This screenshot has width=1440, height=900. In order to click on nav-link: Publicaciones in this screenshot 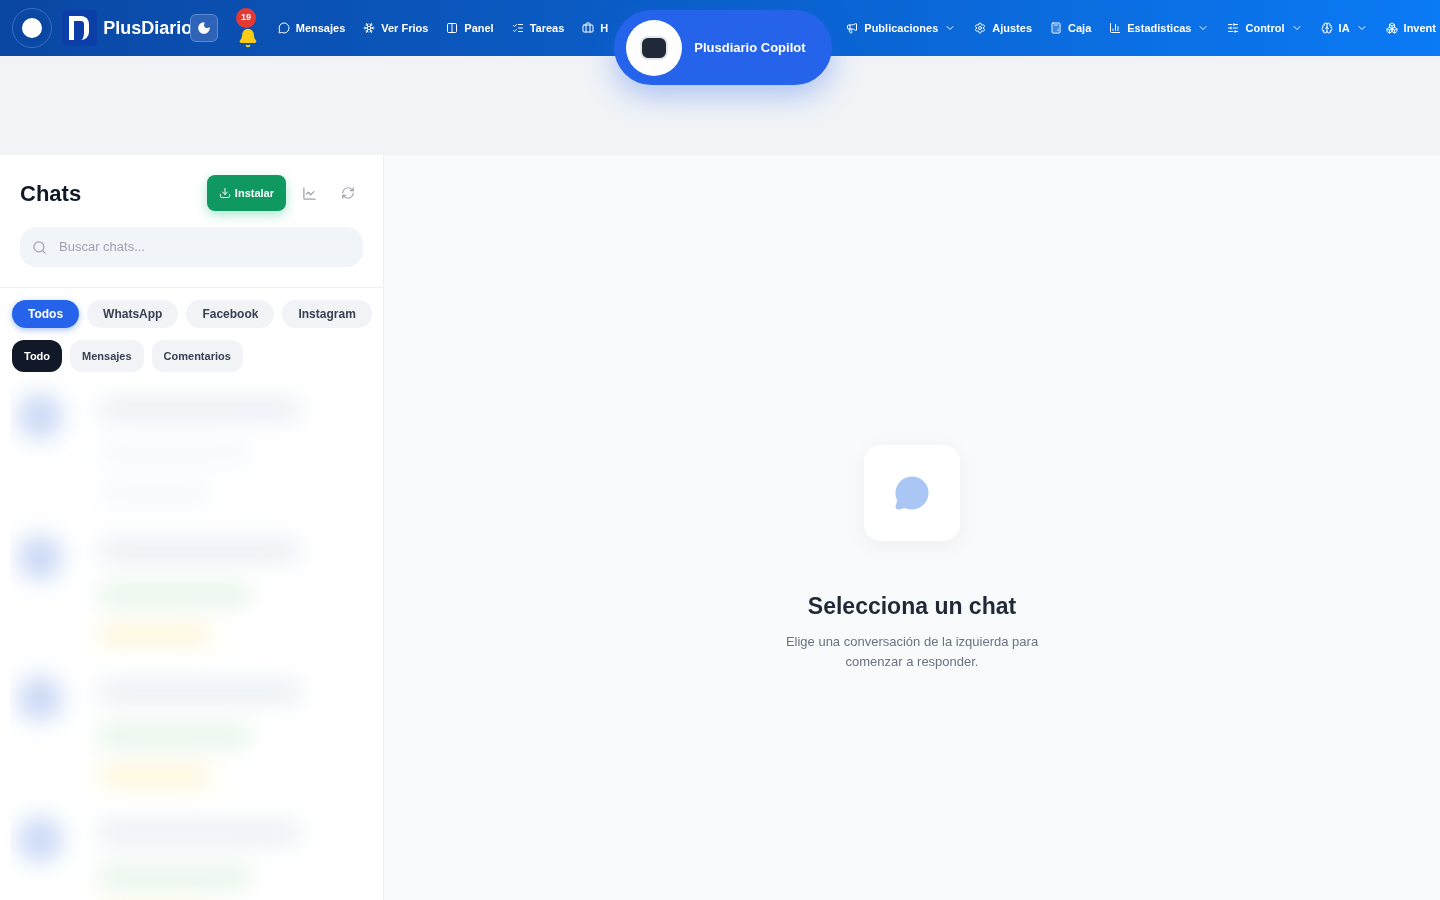, I will do `click(901, 28)`.